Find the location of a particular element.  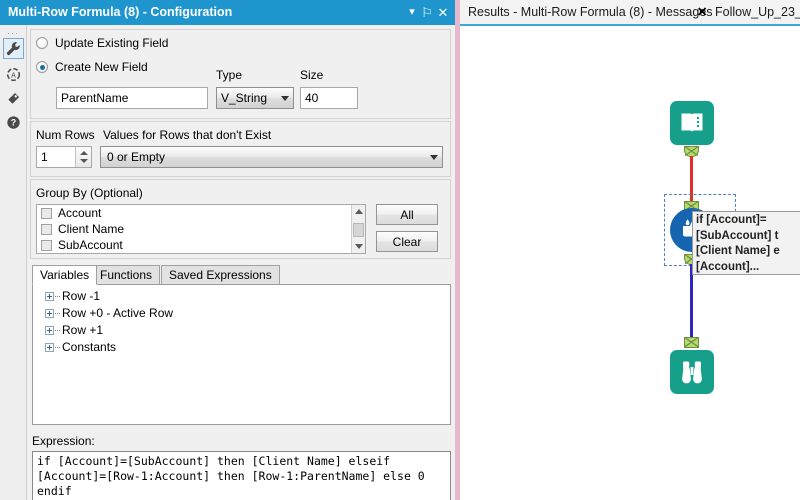

values-for-rows-select: 0 or Empty is located at coordinates (271, 157).